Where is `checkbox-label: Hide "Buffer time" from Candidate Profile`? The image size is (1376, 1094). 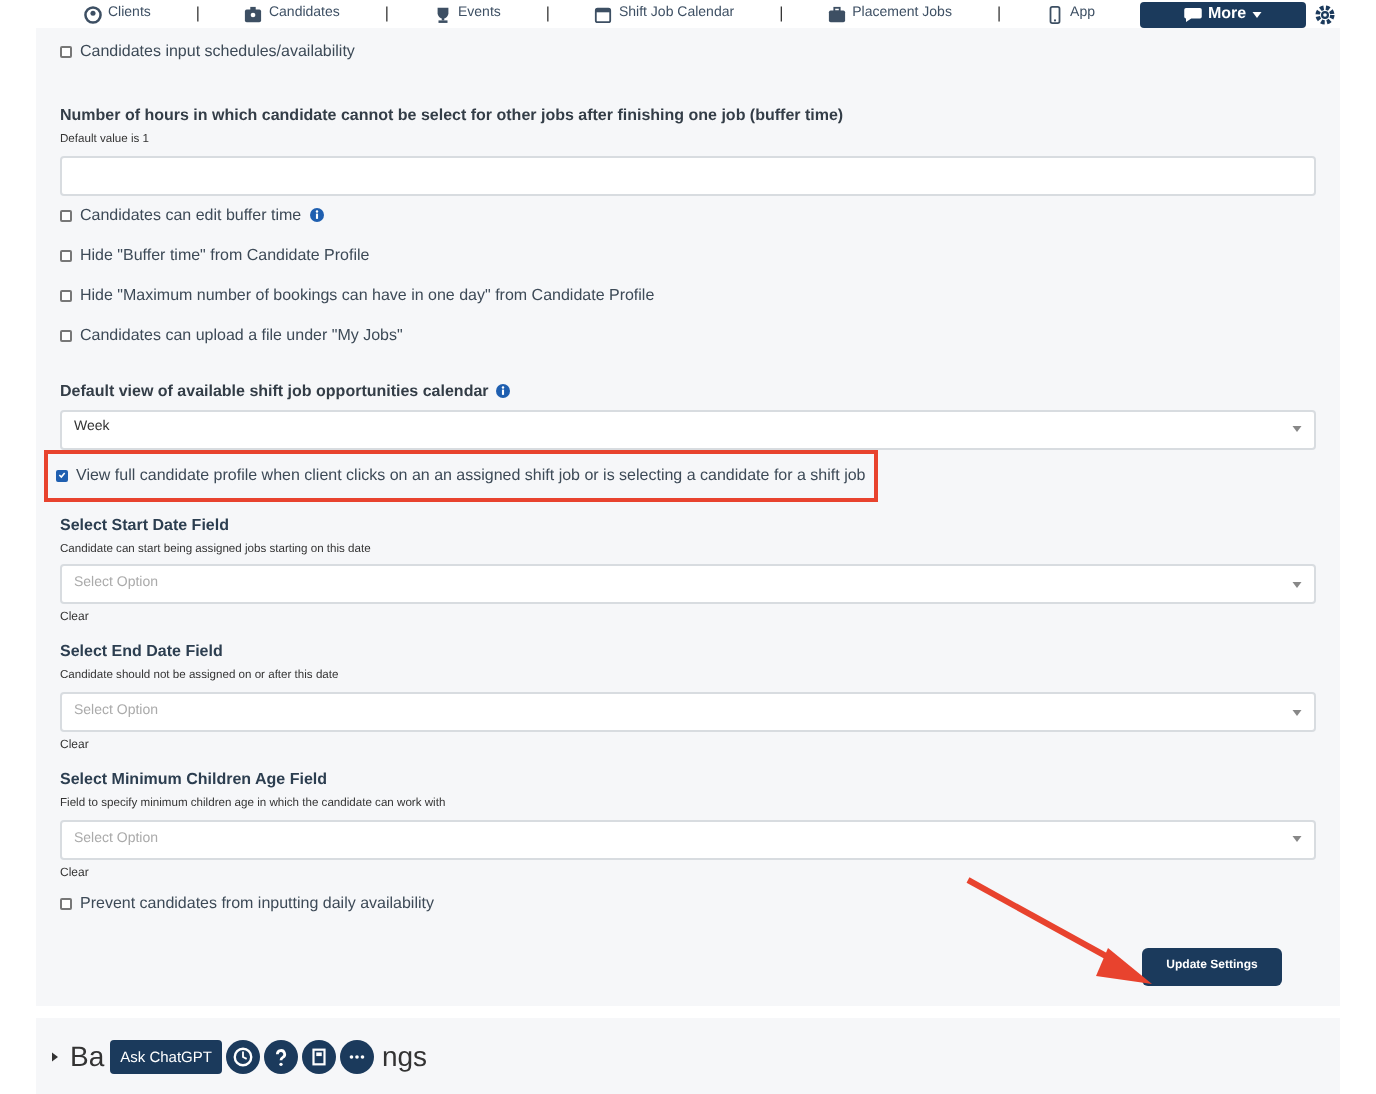
checkbox-label: Hide "Buffer time" from Candidate Profile is located at coordinates (225, 255).